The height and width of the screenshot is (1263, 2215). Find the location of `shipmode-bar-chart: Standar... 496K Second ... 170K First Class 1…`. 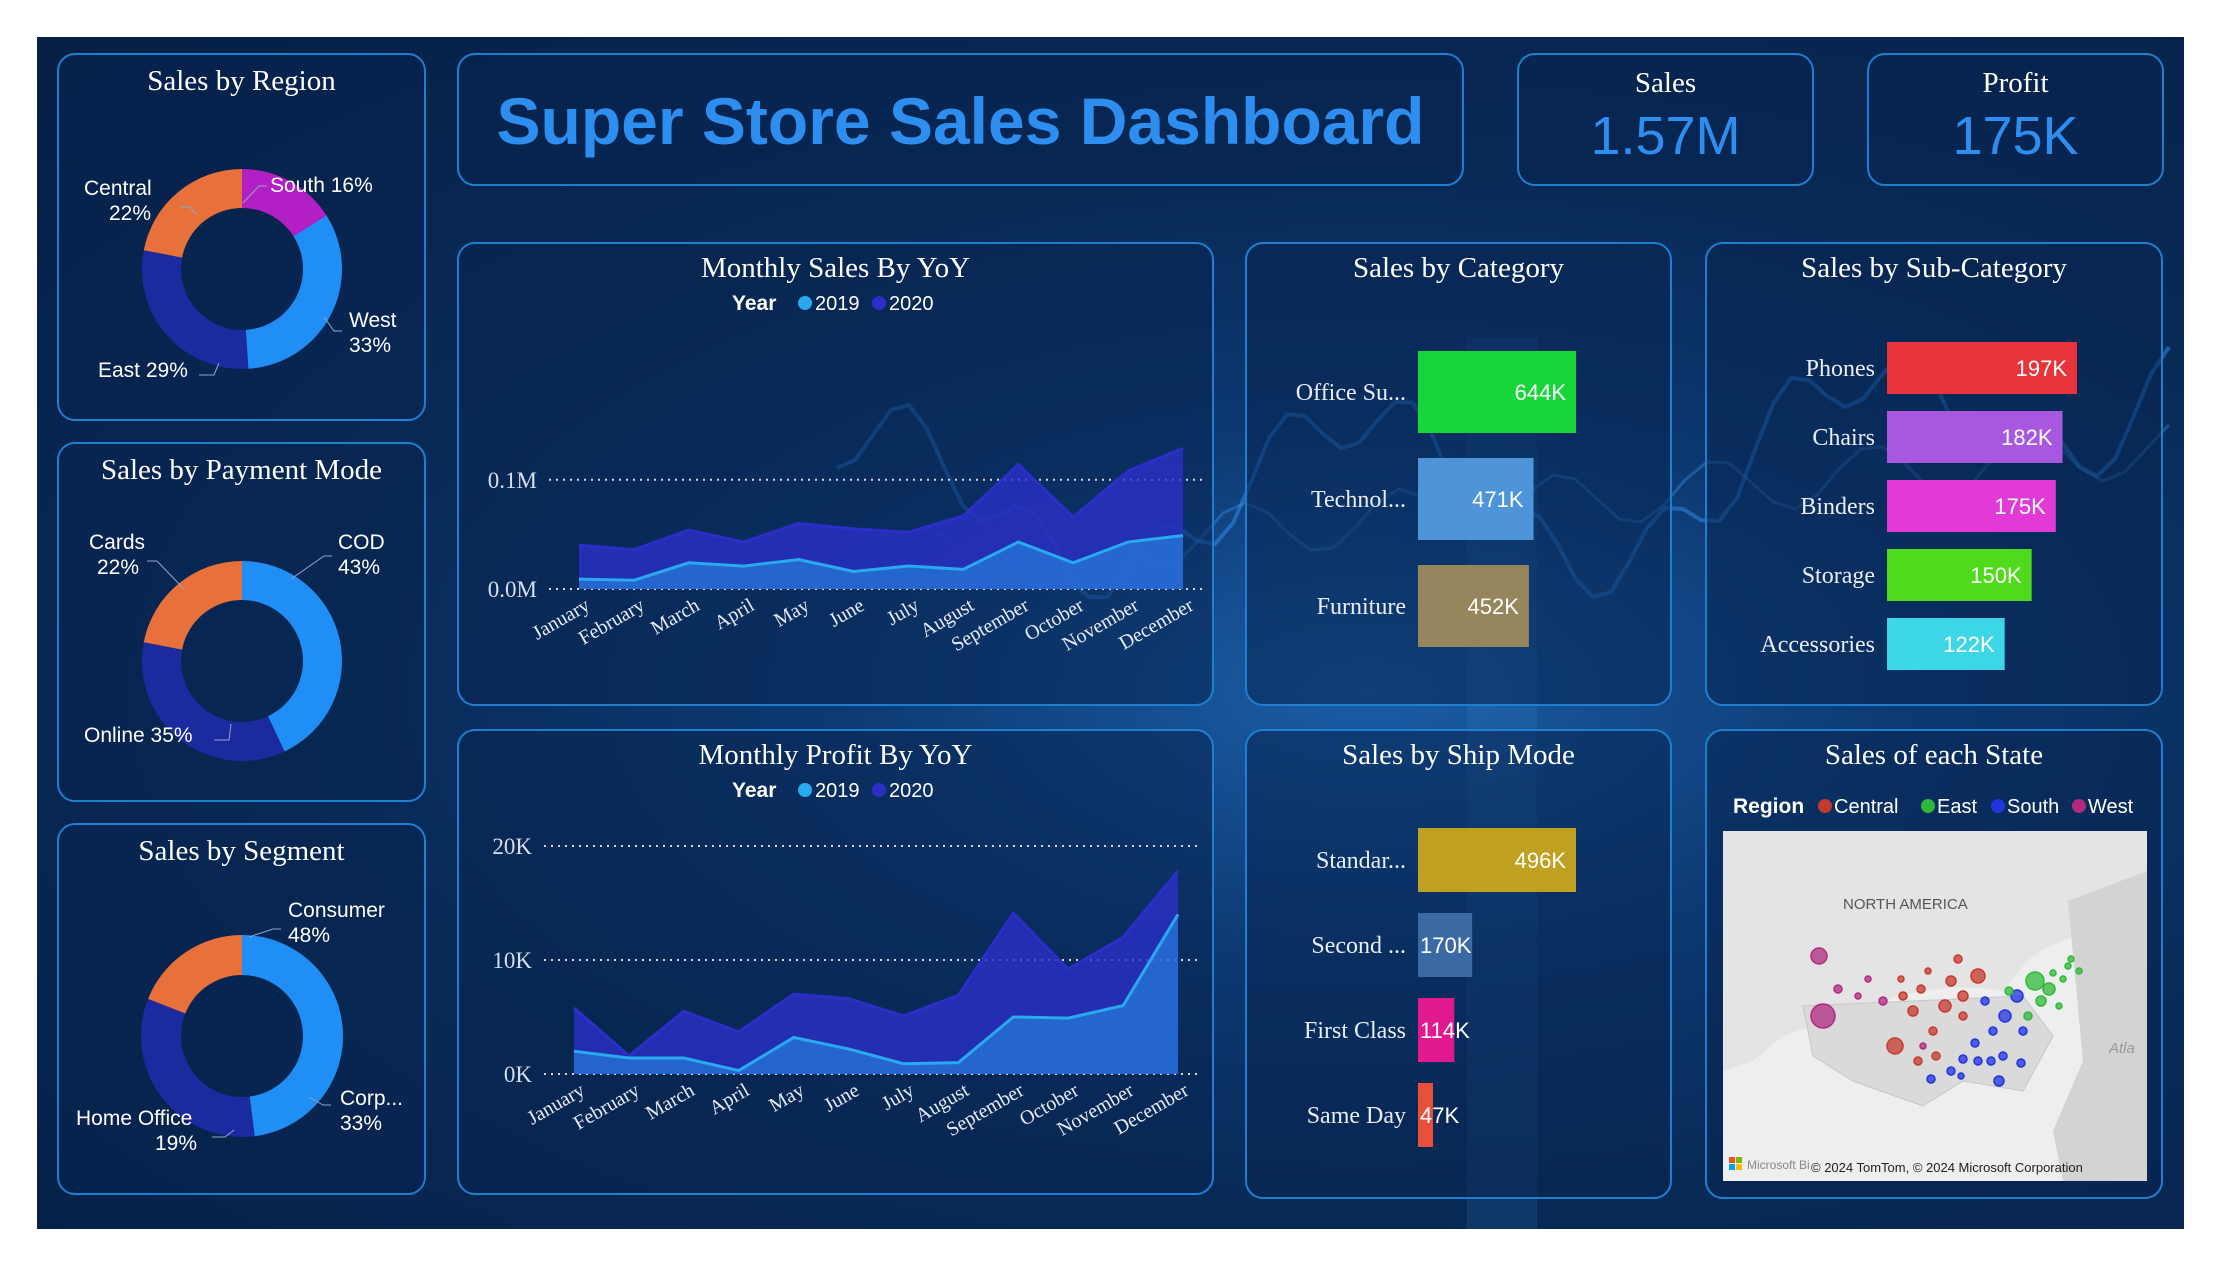

shipmode-bar-chart: Standar... 496K Second ... 170K First Class 1… is located at coordinates (1458, 964).